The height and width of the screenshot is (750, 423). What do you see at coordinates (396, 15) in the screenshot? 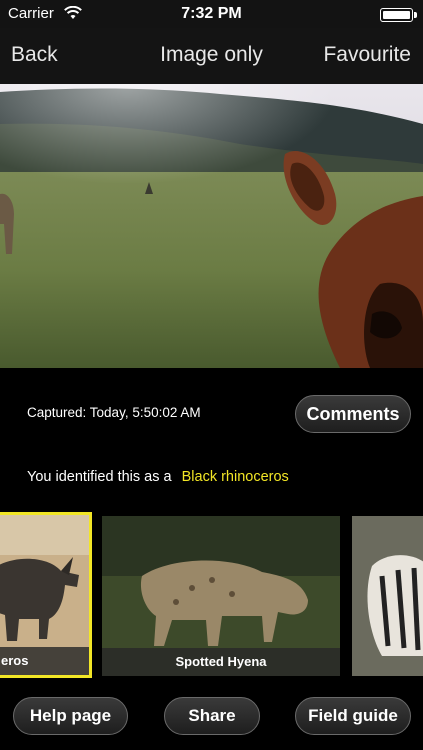
I see `battery-icon` at bounding box center [396, 15].